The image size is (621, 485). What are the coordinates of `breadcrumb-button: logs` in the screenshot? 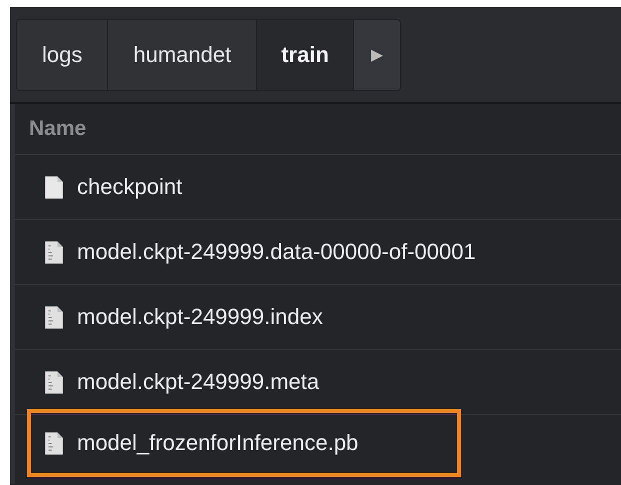 It's located at (62, 55).